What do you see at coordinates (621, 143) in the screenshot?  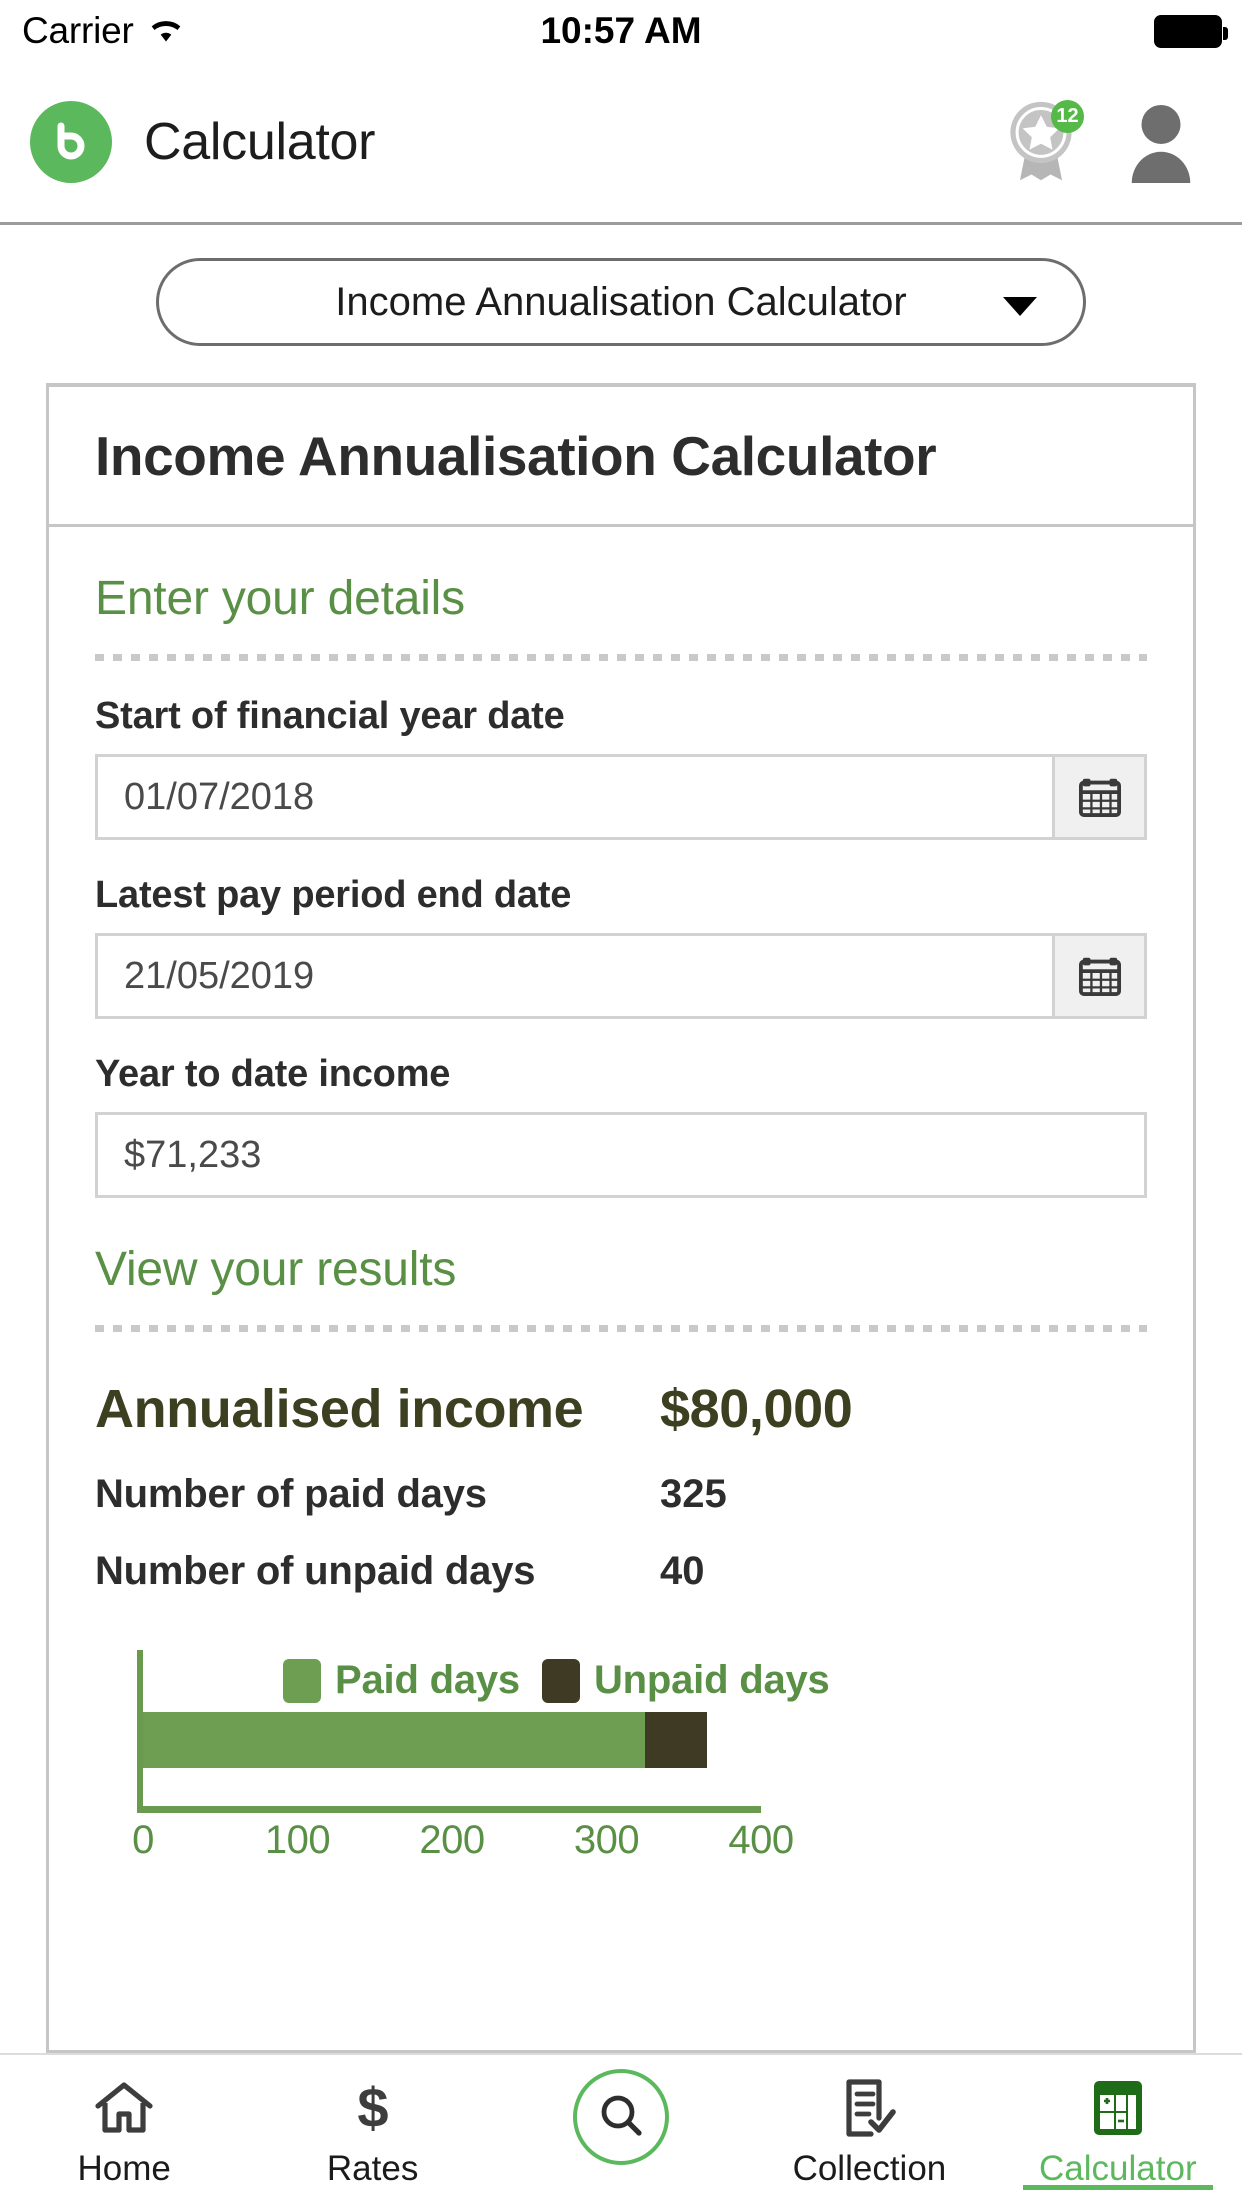 I see `app-header: Calculator 12` at bounding box center [621, 143].